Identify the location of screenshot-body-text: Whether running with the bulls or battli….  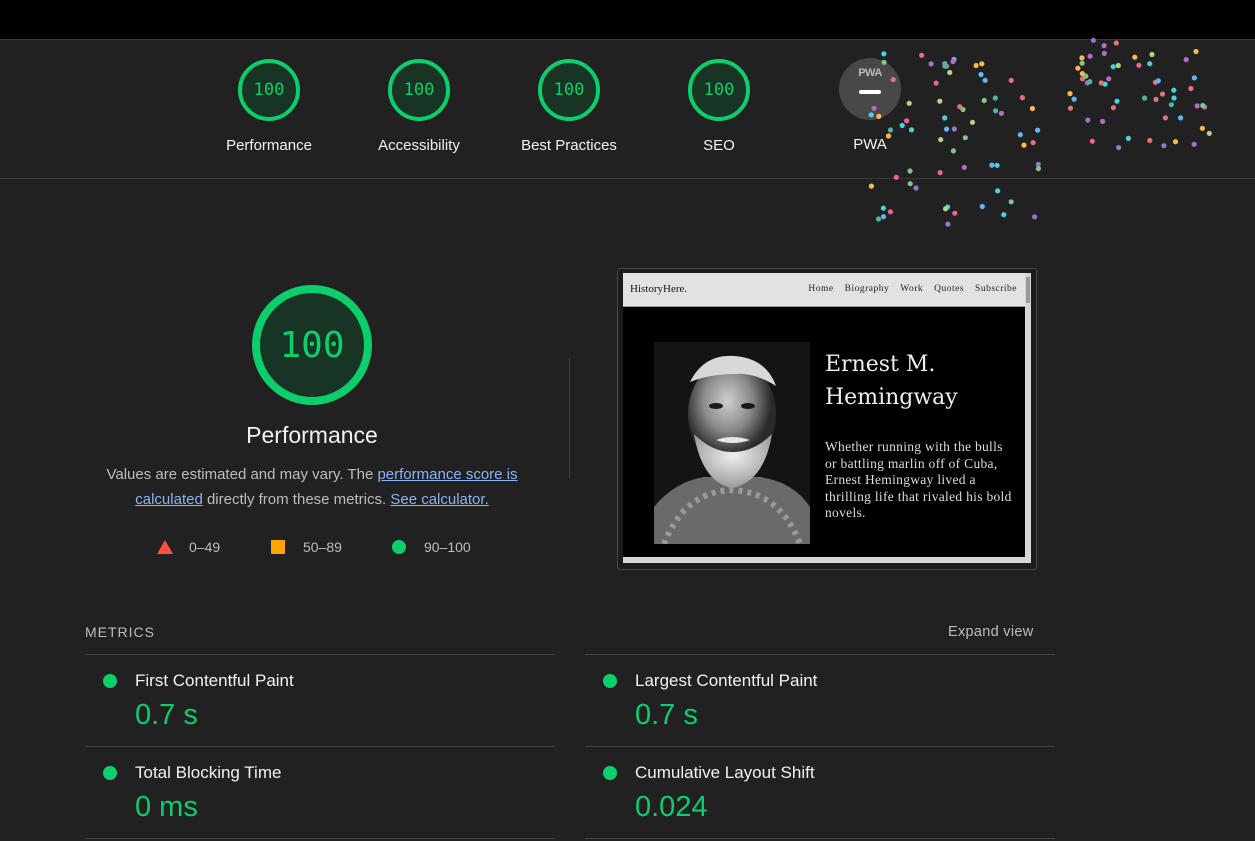
(918, 479).